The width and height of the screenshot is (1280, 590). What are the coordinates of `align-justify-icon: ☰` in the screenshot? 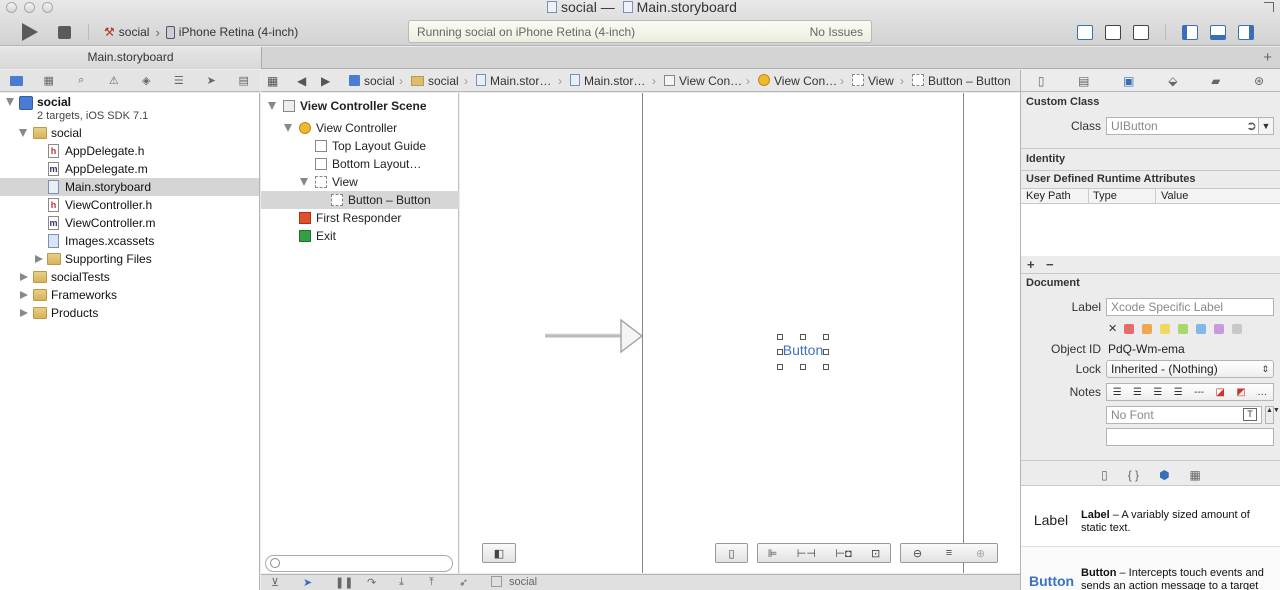 It's located at (1178, 392).